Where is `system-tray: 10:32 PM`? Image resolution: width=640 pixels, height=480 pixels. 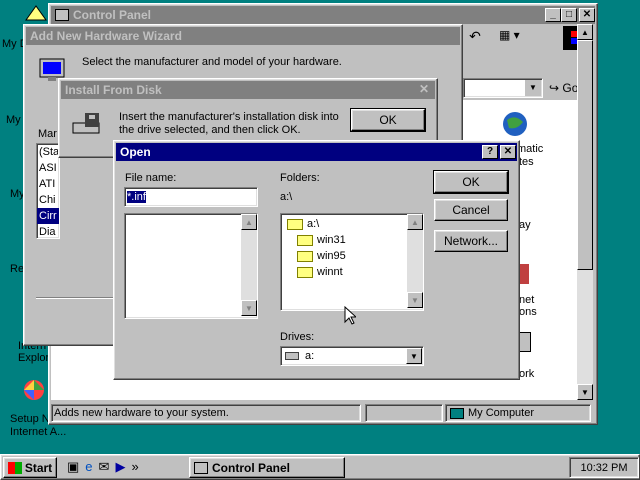
system-tray: 10:32 PM is located at coordinates (604, 467).